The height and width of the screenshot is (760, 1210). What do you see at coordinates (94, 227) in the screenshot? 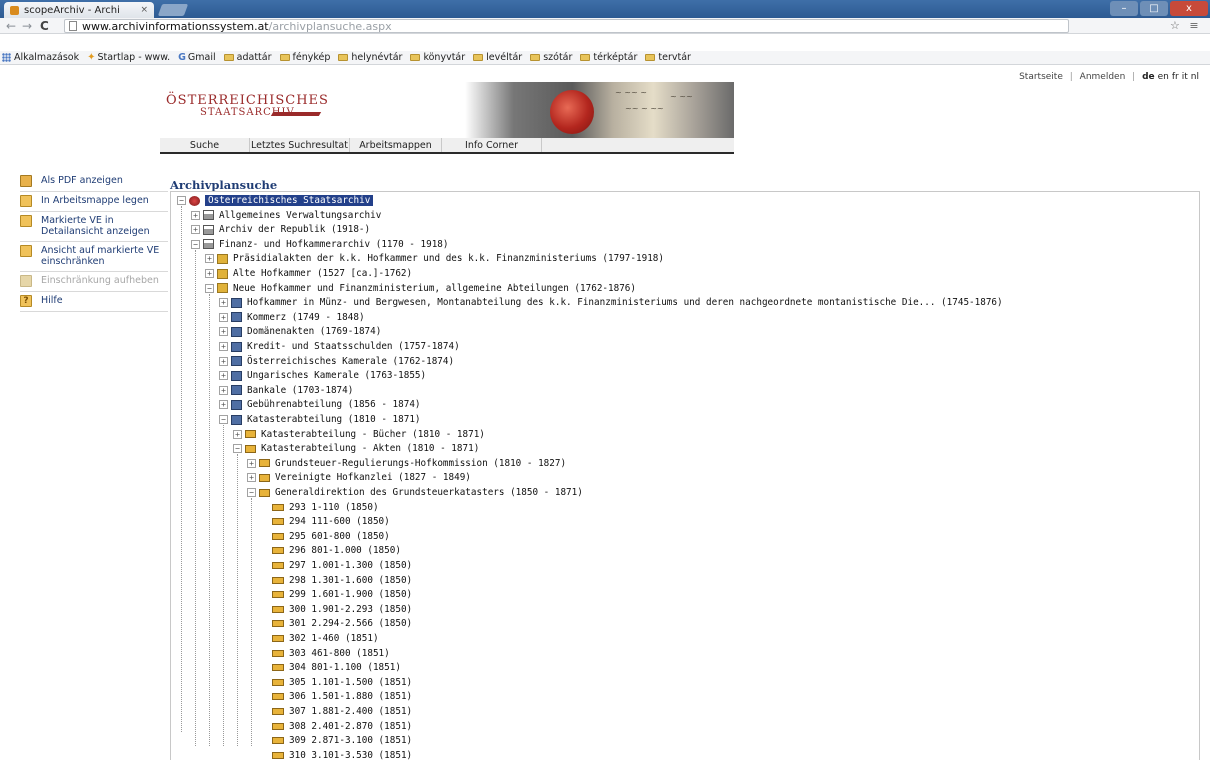
I see `sidebar-action: Markierte VE in Detailansicht anzeigen` at bounding box center [94, 227].